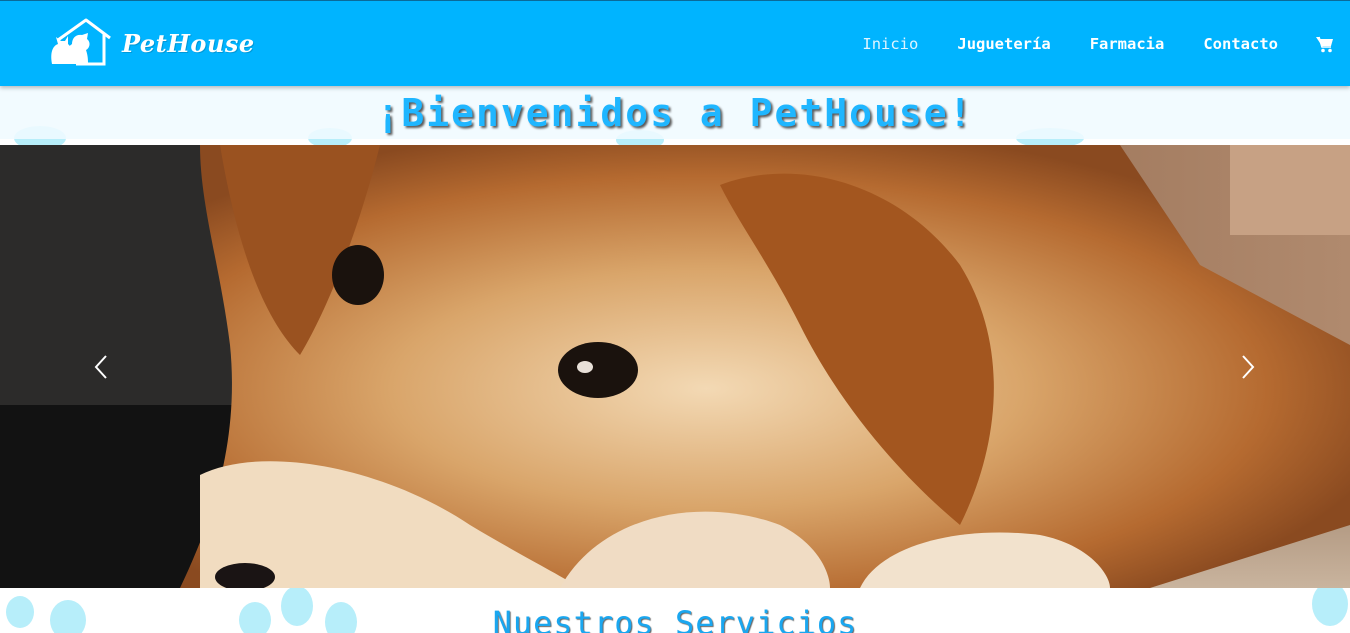  What do you see at coordinates (1240, 44) in the screenshot?
I see `nav-link-contacto: Contacto` at bounding box center [1240, 44].